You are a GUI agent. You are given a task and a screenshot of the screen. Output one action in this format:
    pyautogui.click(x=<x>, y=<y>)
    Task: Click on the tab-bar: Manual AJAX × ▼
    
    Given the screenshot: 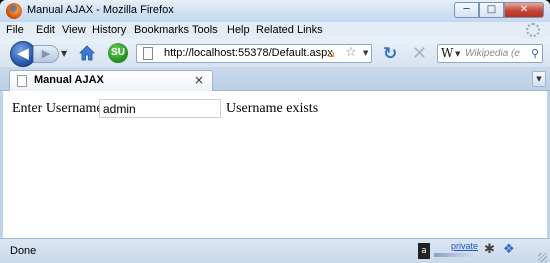 What is the action you would take?
    pyautogui.click(x=275, y=79)
    